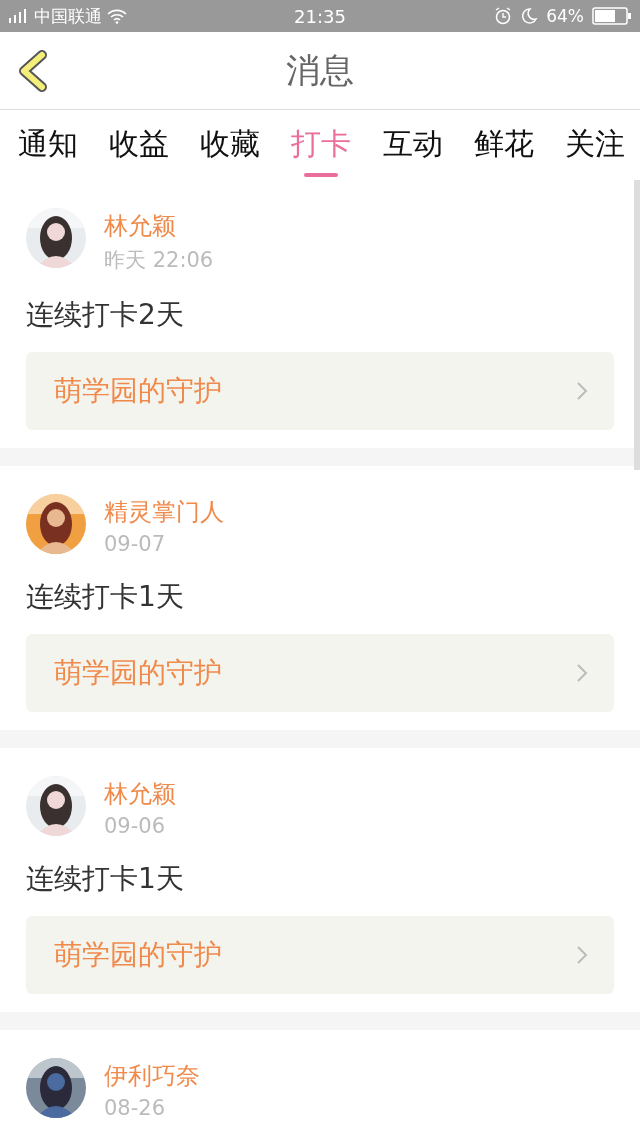  I want to click on checkin-message: 连续打卡2天, so click(105, 315).